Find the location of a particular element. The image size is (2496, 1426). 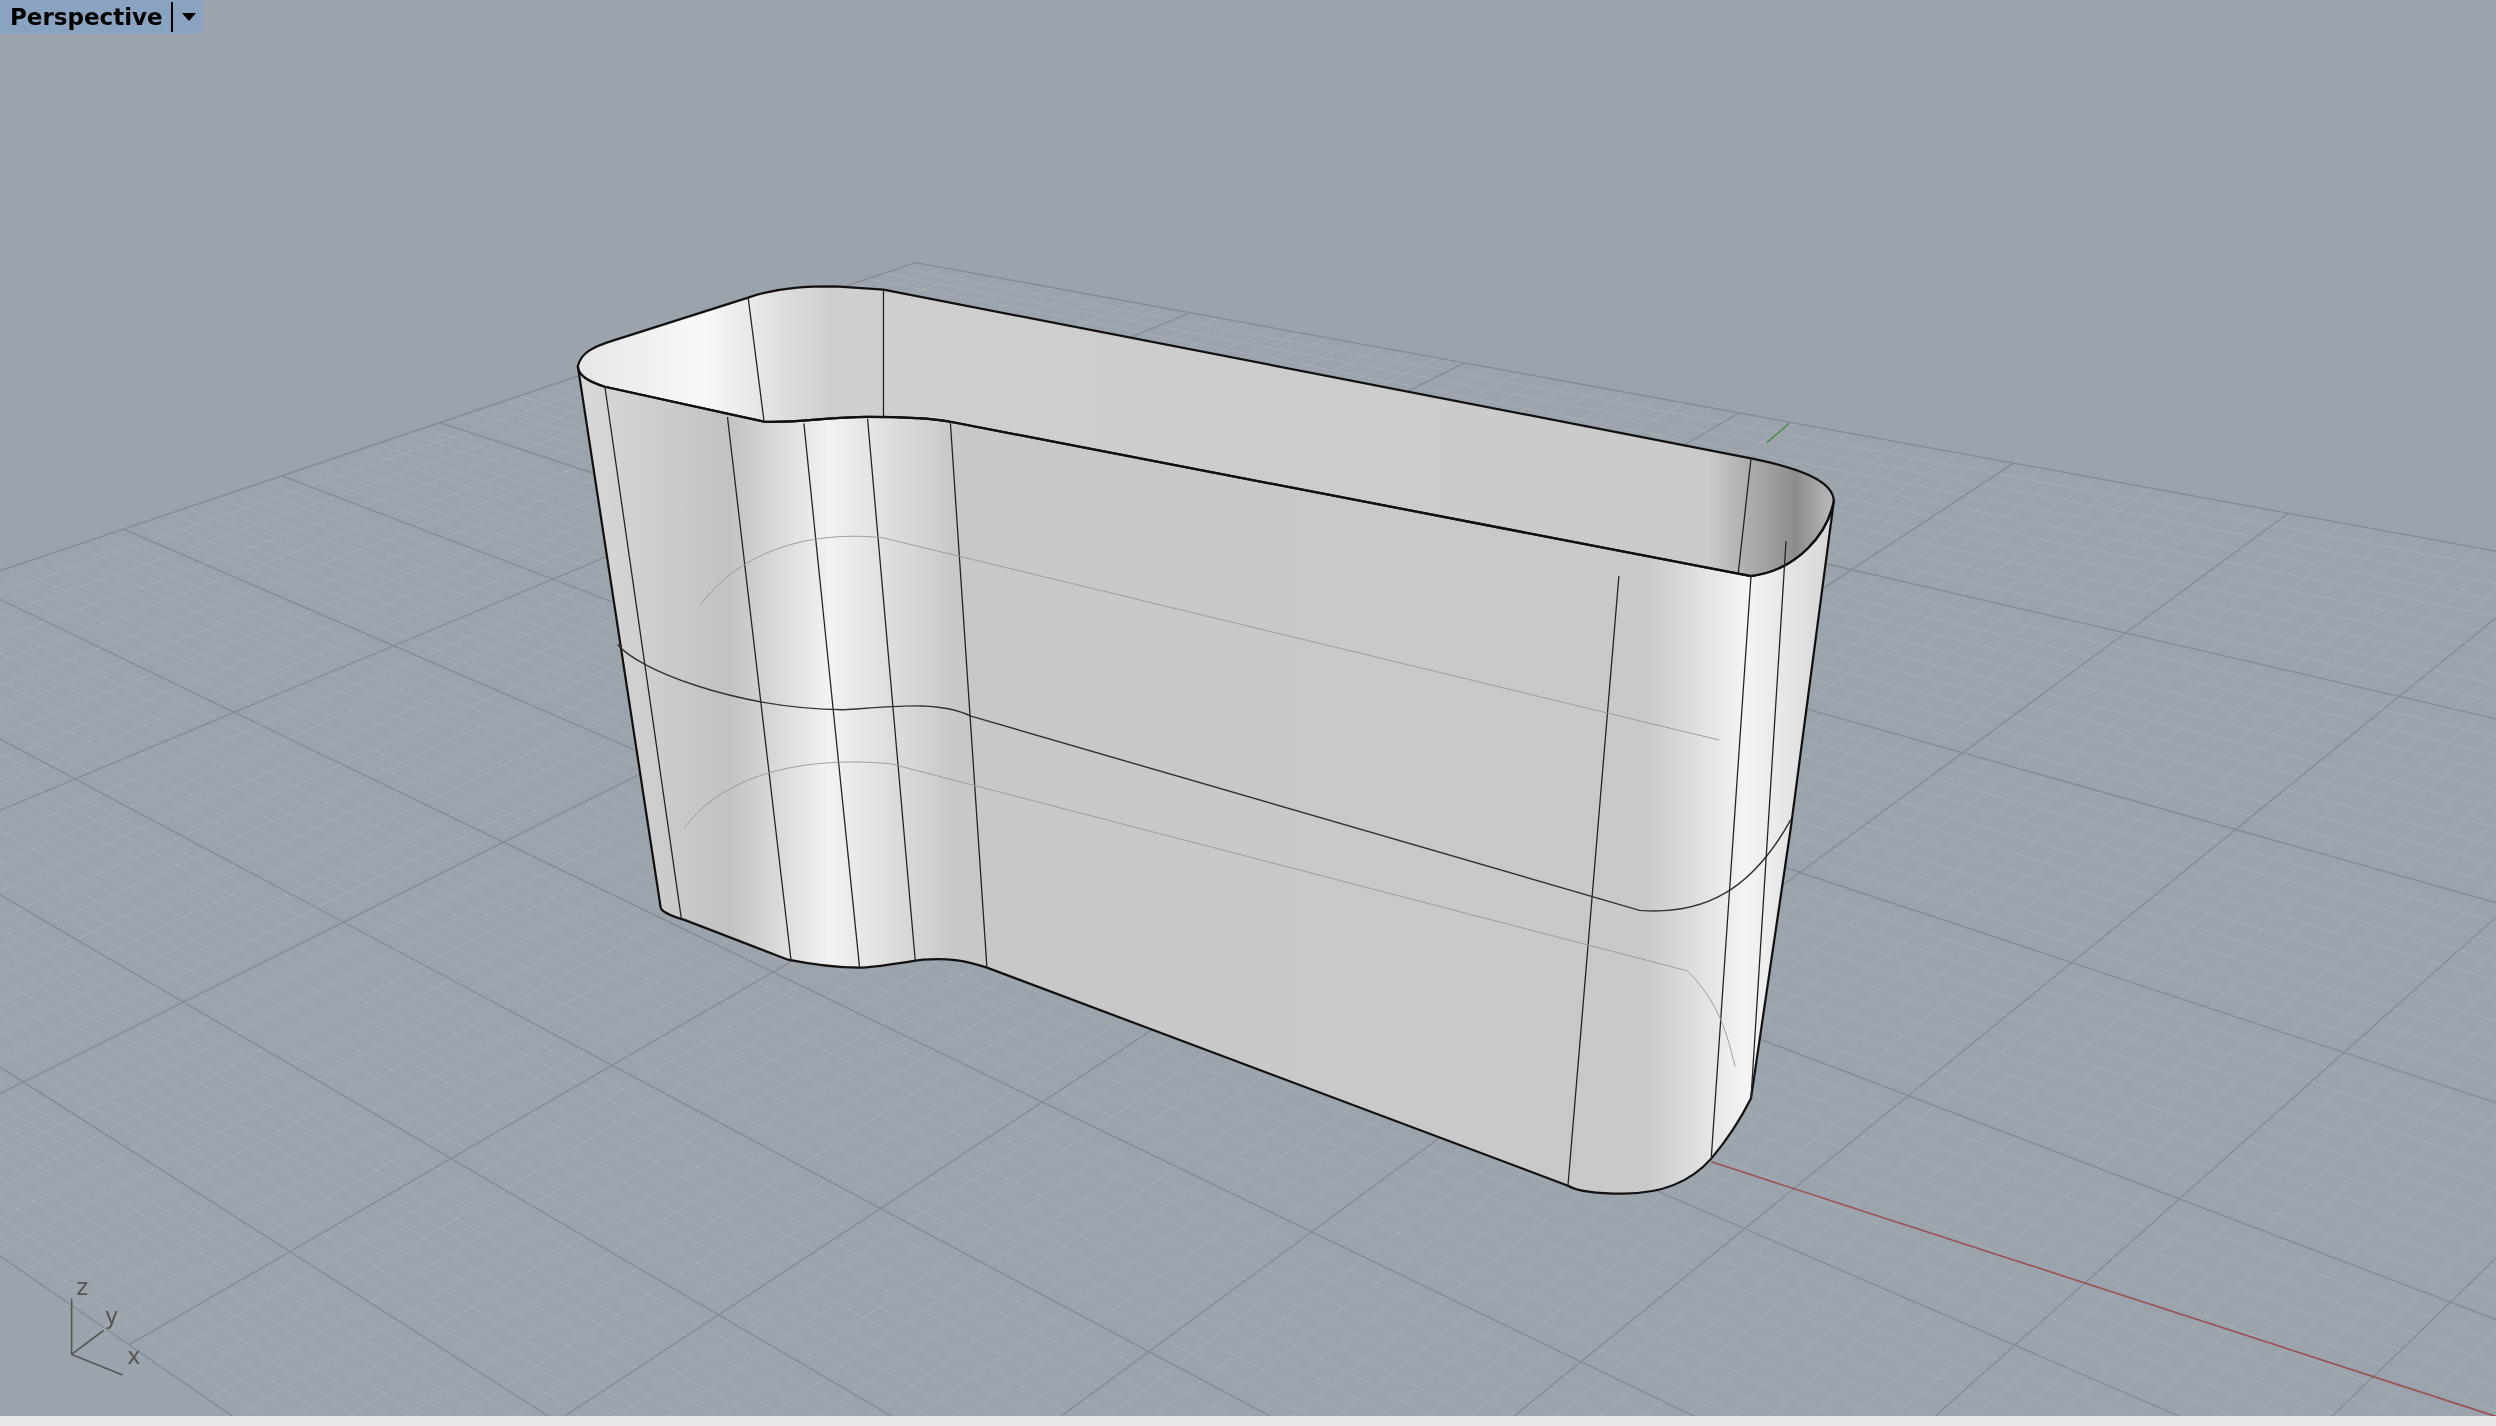

axis-label: z is located at coordinates (82, 1287).